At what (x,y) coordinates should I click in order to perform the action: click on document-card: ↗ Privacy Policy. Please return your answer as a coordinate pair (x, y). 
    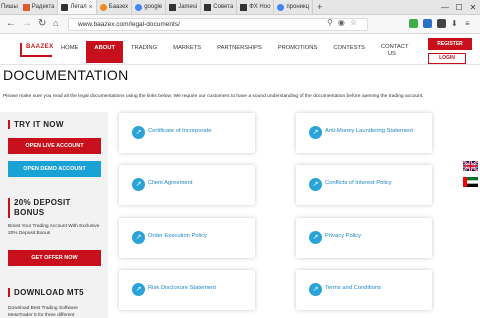
    Looking at the image, I should click on (364, 238).